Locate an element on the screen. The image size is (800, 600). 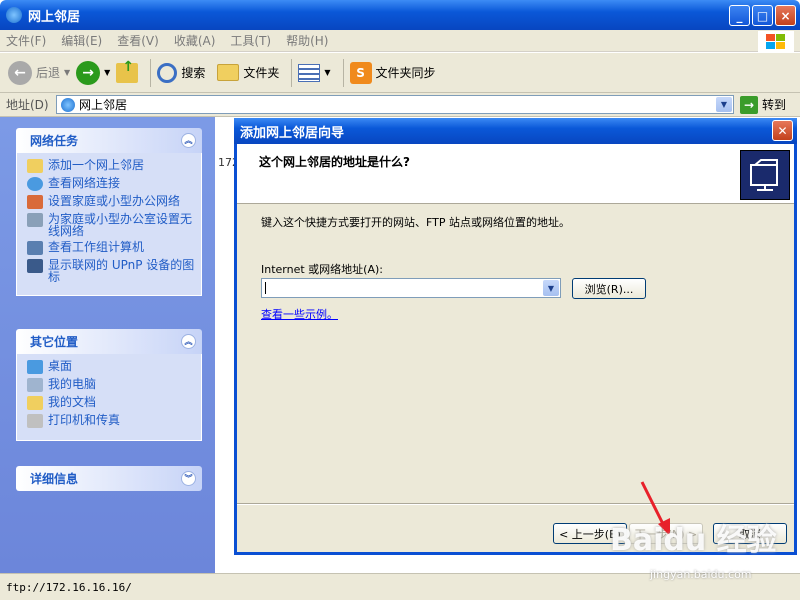
maximize-button: □ is located at coordinates (762, 15).